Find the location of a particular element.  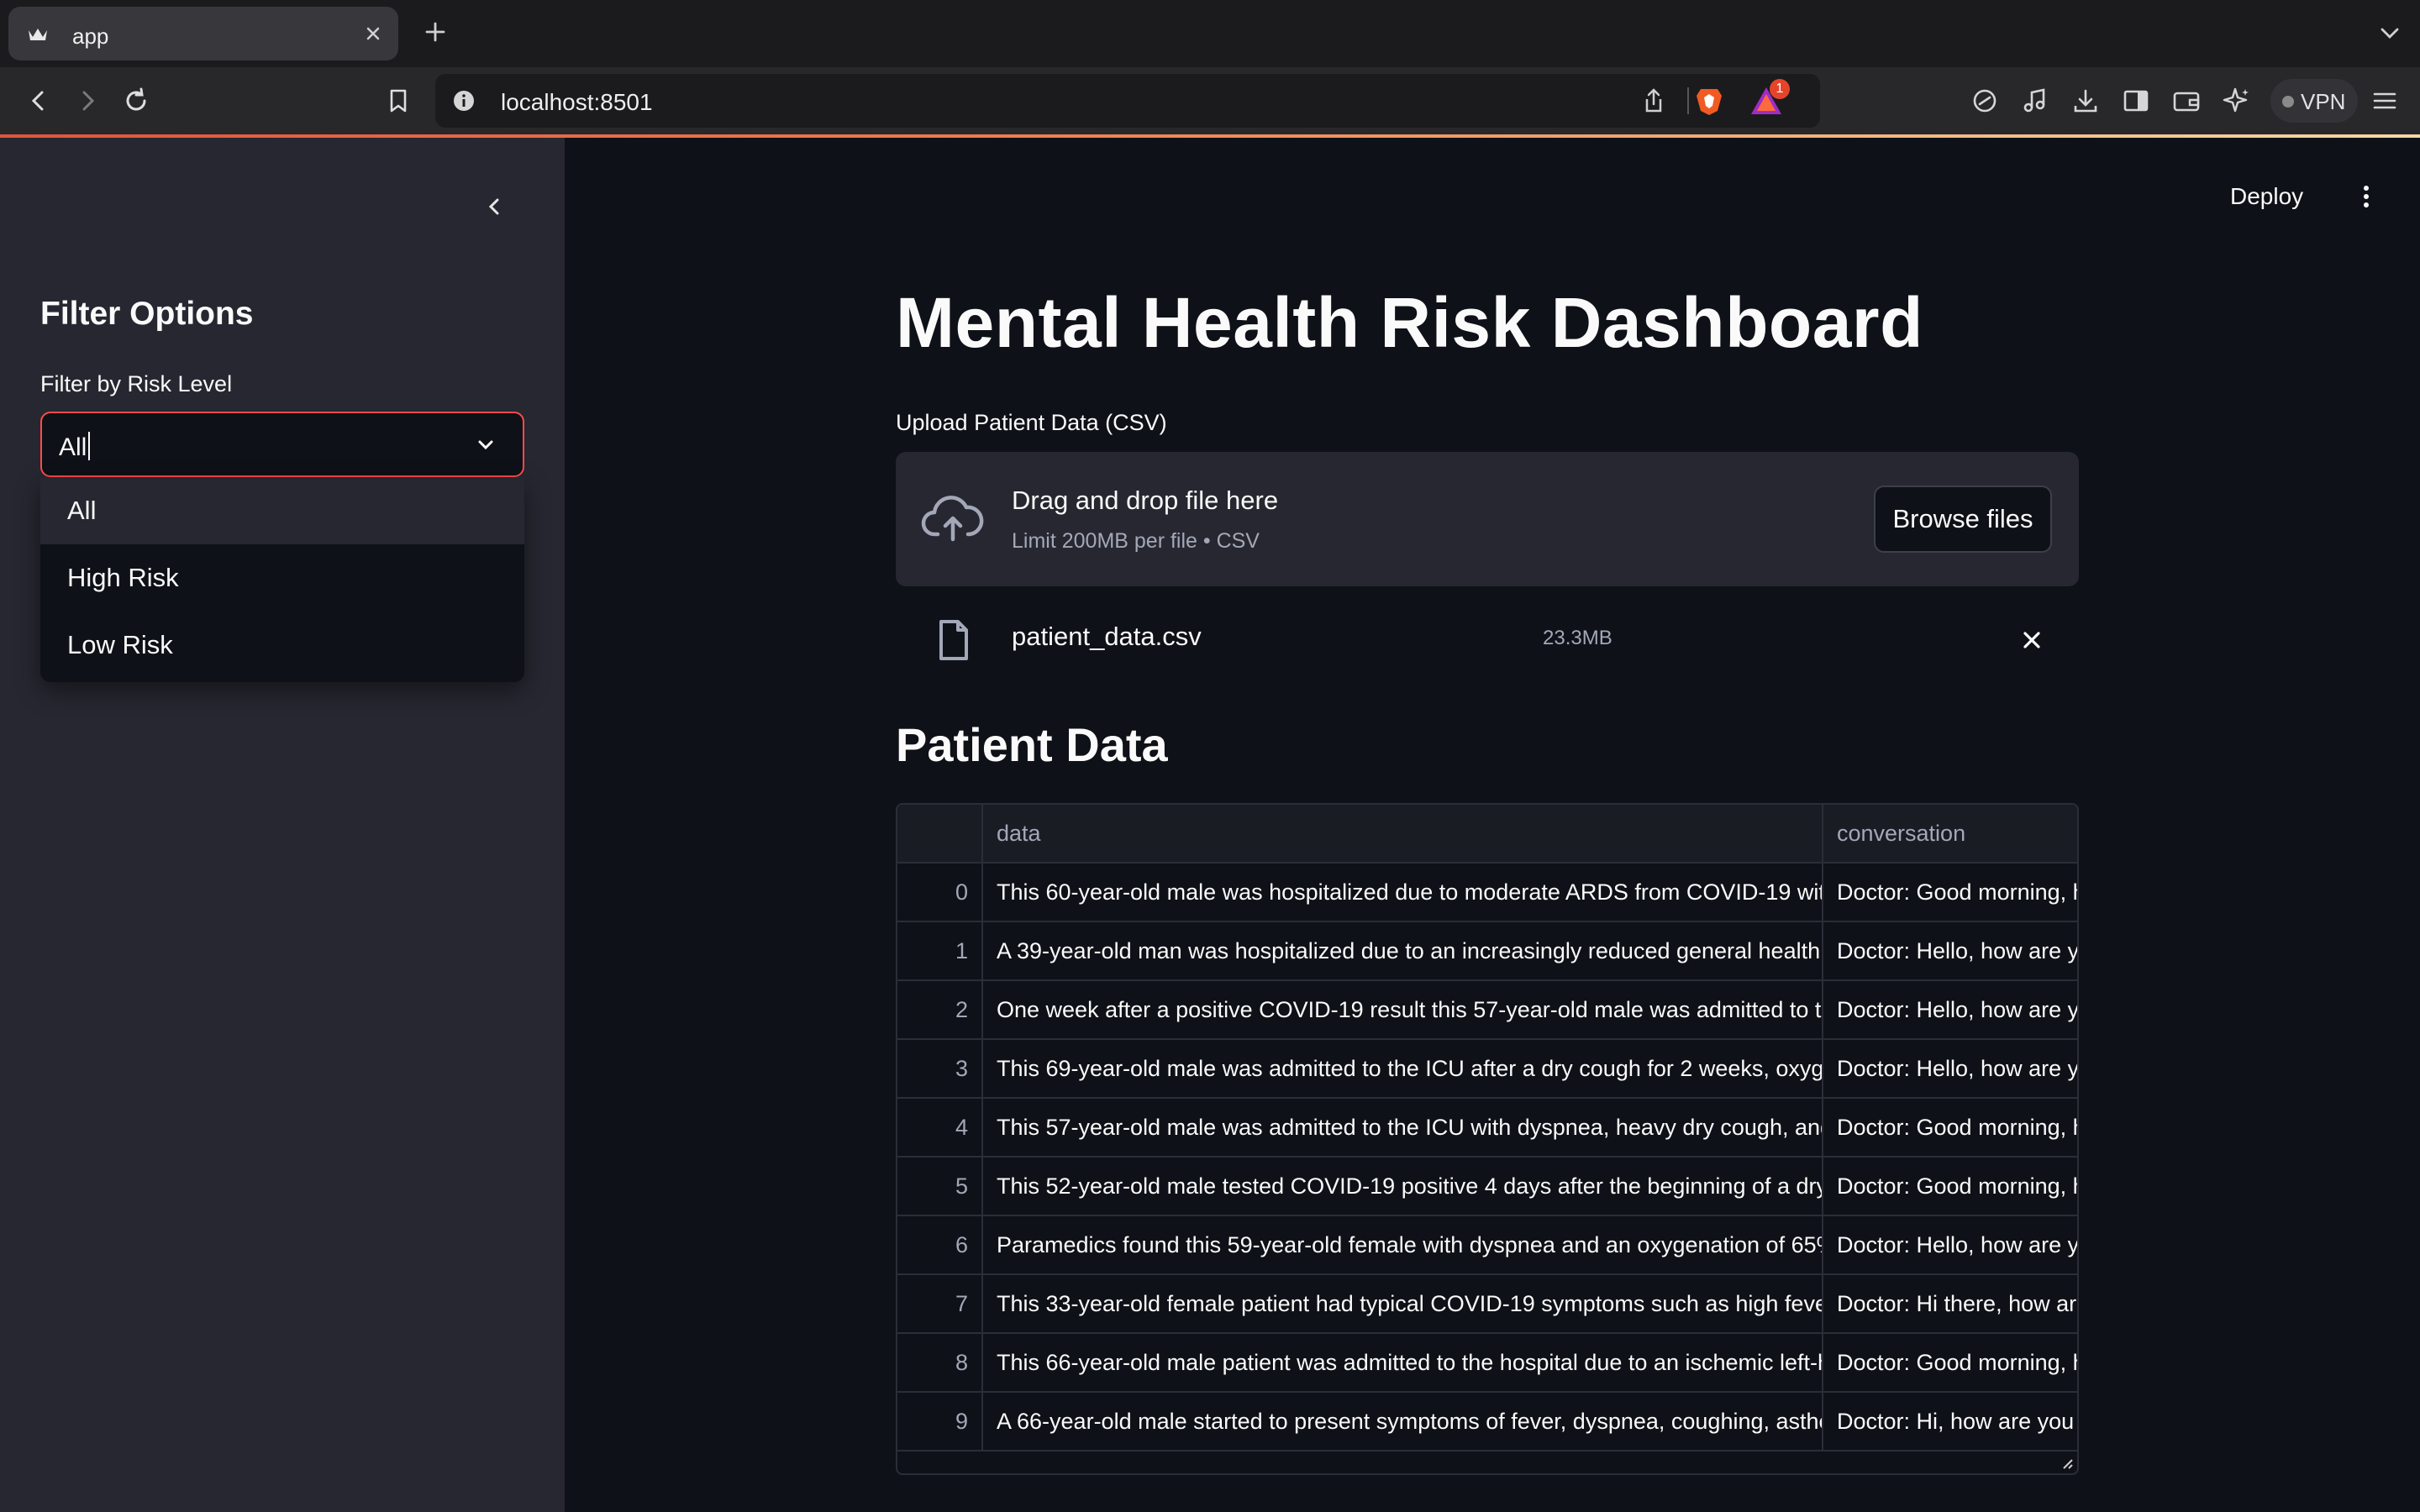

back-icon is located at coordinates (38, 100).